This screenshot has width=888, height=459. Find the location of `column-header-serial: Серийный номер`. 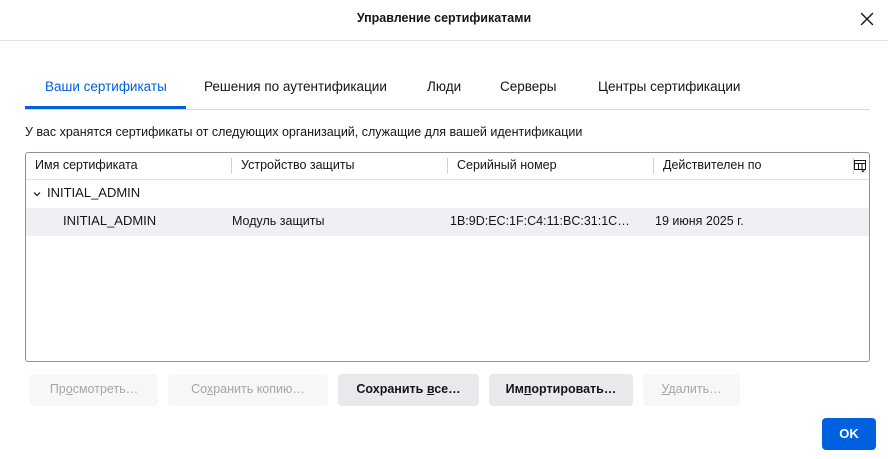

column-header-serial: Серийный номер is located at coordinates (550, 166).